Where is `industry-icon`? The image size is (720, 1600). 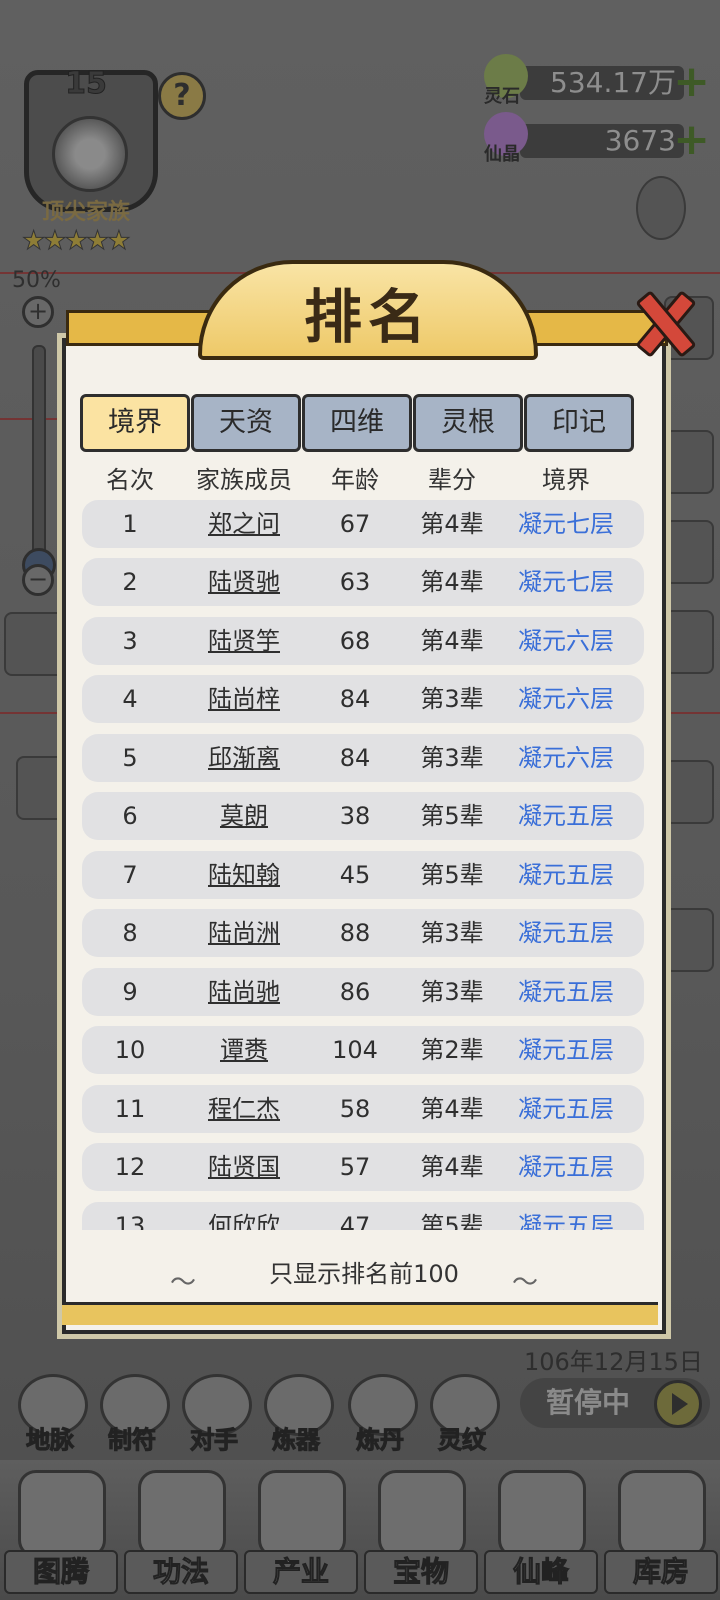 industry-icon is located at coordinates (302, 1514).